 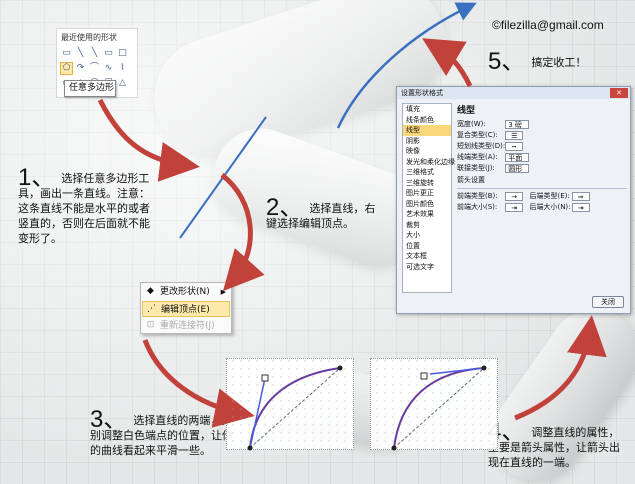 What do you see at coordinates (580, 207) in the screenshot?
I see `end-size-dropdown: ⇥` at bounding box center [580, 207].